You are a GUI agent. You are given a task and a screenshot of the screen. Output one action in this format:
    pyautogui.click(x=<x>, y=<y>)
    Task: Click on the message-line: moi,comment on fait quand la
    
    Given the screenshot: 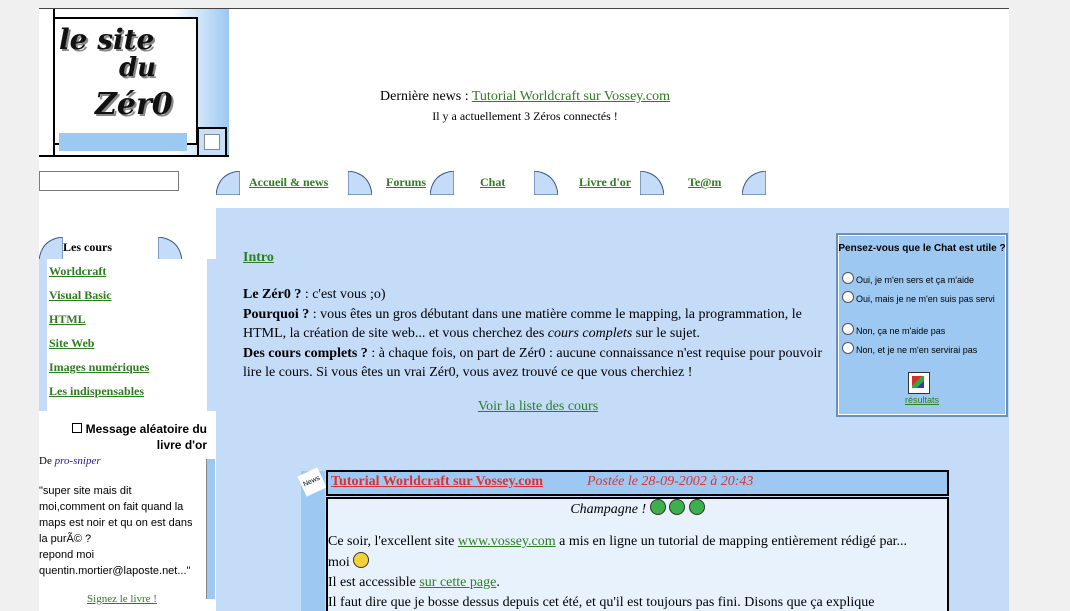 What is the action you would take?
    pyautogui.click(x=111, y=507)
    